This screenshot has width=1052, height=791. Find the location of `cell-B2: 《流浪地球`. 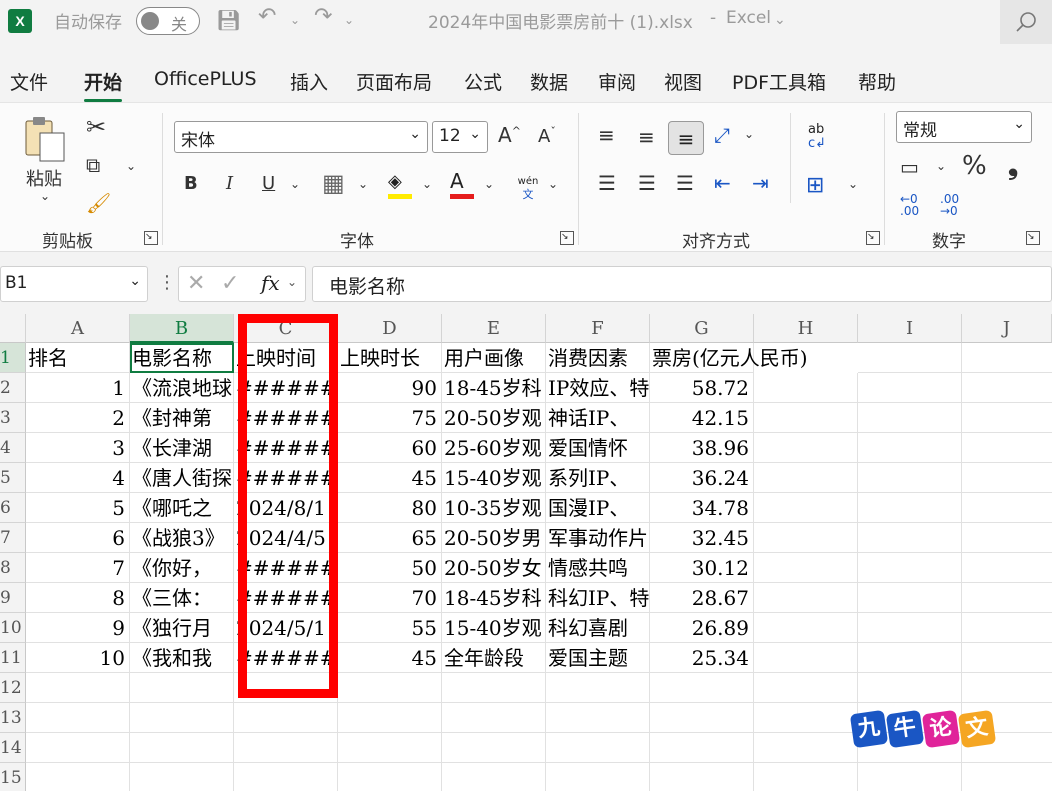

cell-B2: 《流浪地球 is located at coordinates (182, 388).